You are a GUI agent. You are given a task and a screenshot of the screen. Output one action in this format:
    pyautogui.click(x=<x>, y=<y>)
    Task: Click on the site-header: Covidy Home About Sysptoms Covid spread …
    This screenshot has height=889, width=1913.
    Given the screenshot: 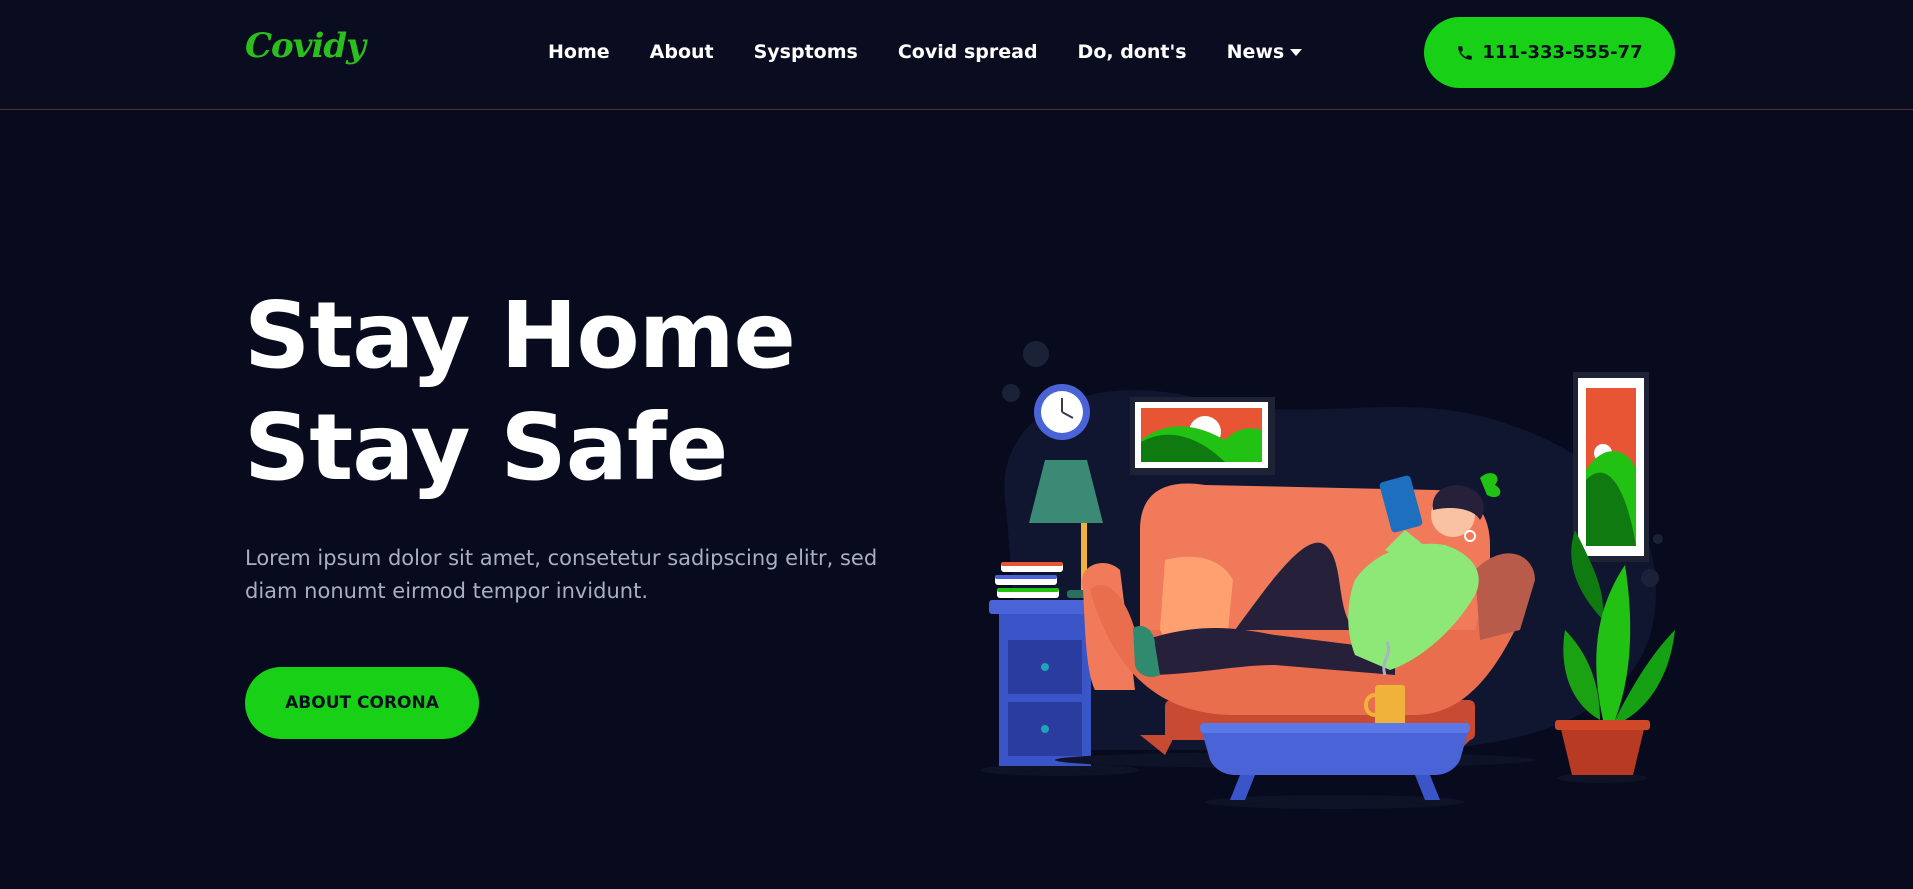 What is the action you would take?
    pyautogui.click(x=956, y=55)
    